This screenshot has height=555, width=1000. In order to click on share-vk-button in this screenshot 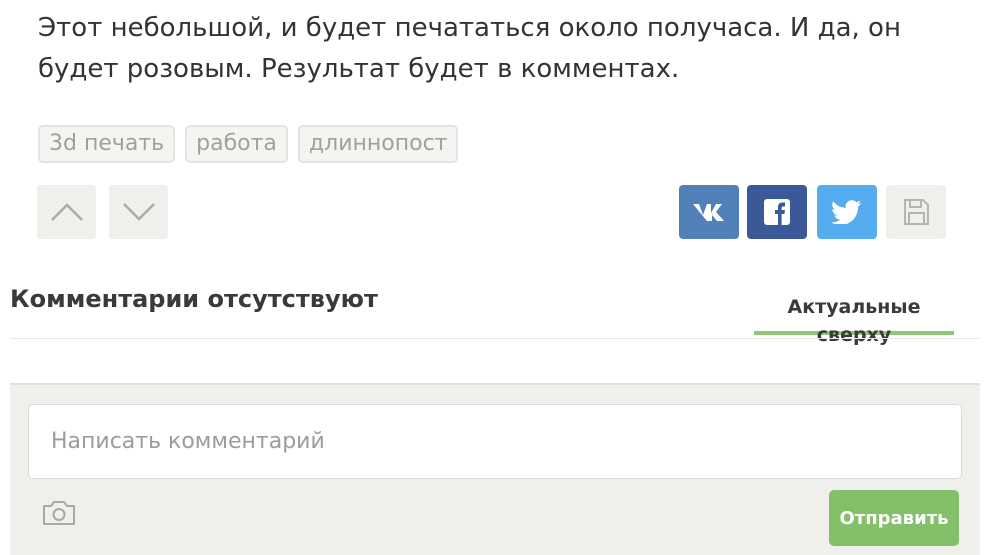, I will do `click(709, 212)`.